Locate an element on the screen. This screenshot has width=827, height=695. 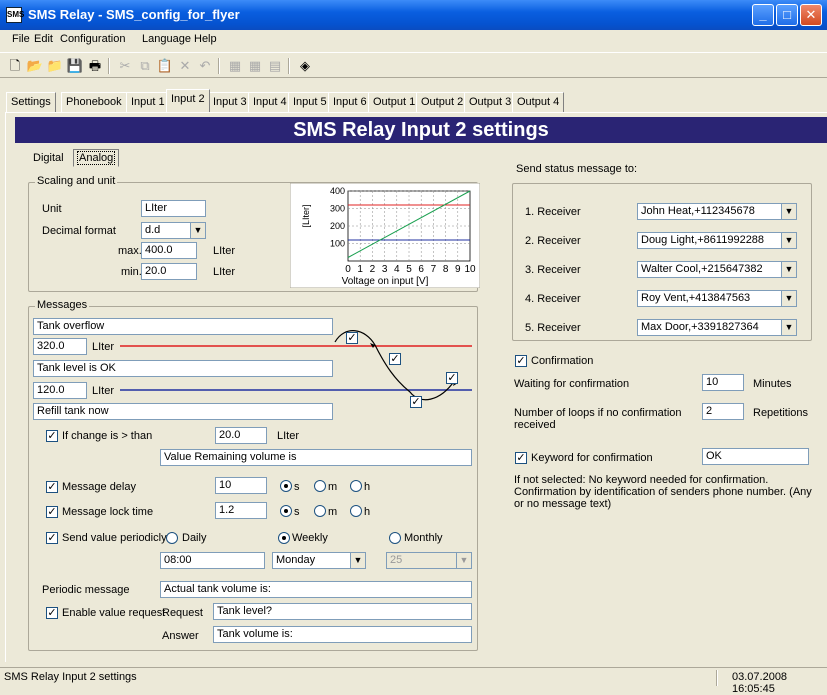
tab-input-5: Input 5 is located at coordinates (310, 102).